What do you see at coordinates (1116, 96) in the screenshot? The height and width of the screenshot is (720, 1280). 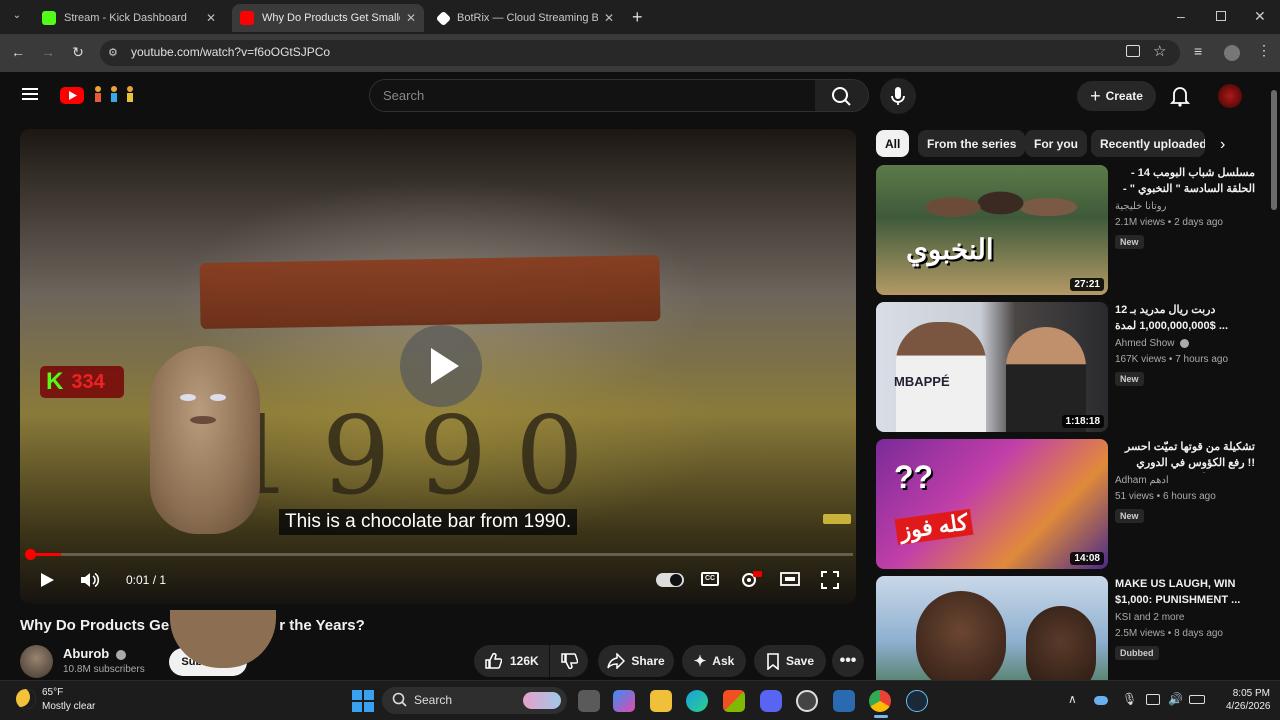 I see `create-button: + Create` at bounding box center [1116, 96].